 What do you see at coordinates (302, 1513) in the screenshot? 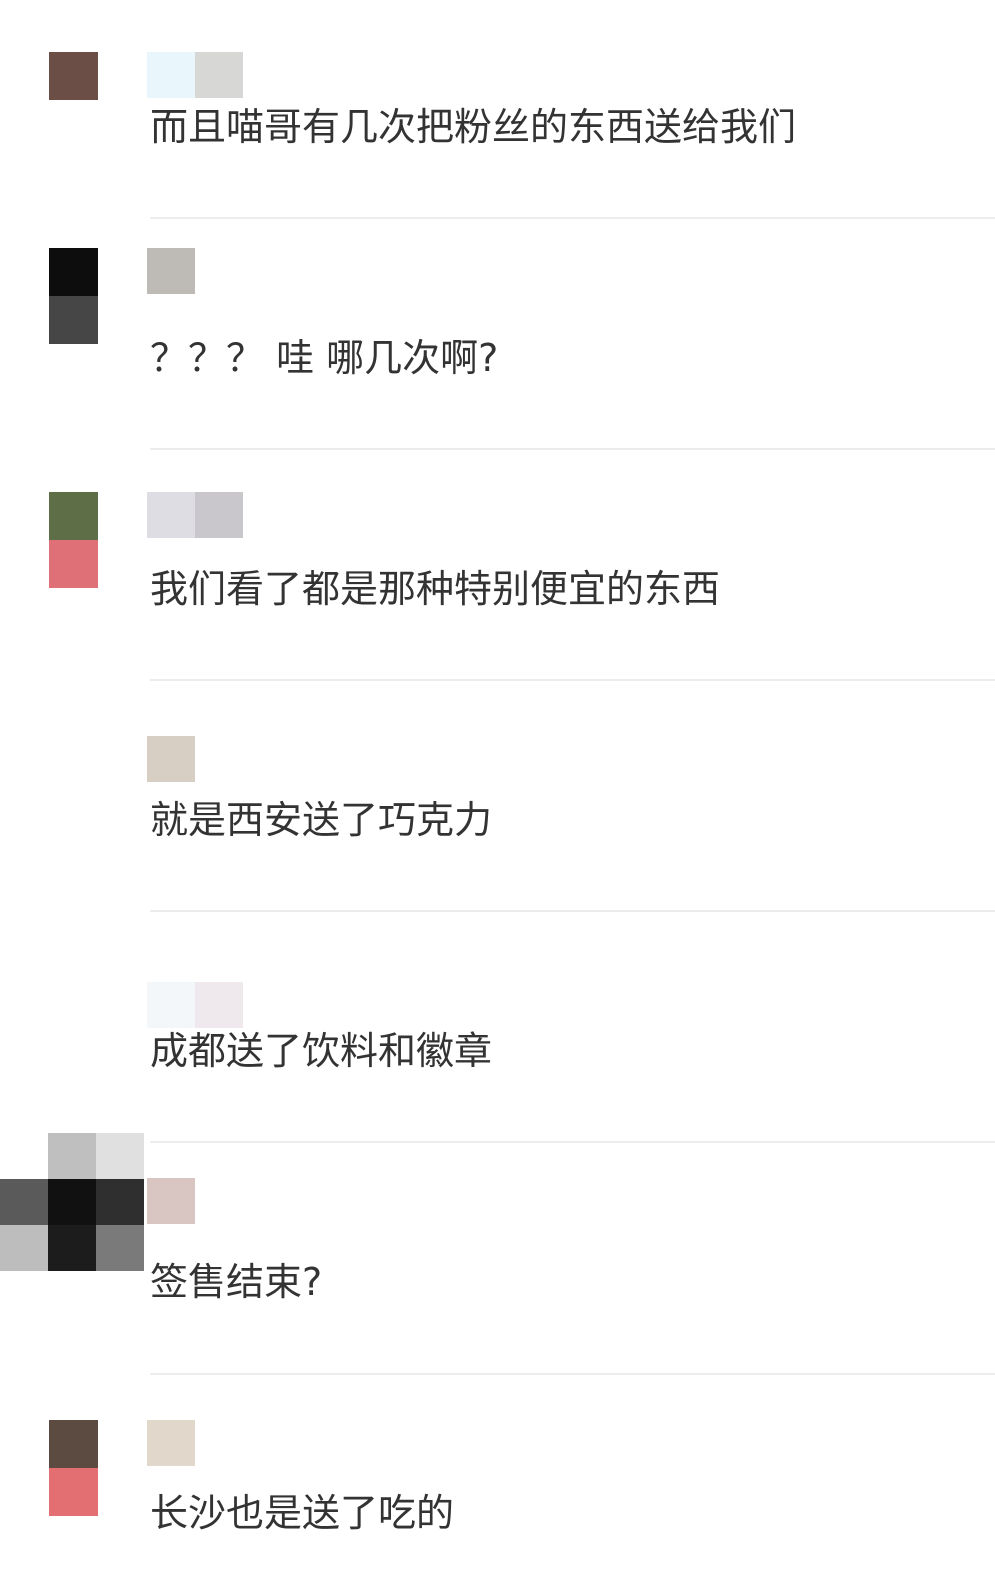
I see `comment-text: 长沙也是送了吃的` at bounding box center [302, 1513].